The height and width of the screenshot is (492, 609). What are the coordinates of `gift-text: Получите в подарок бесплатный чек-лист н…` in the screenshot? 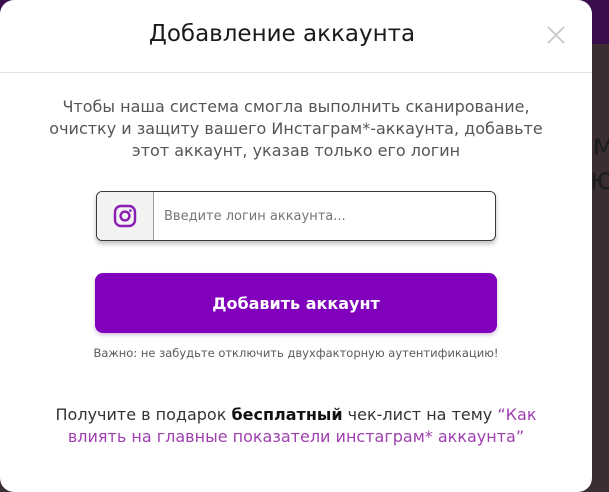 It's located at (296, 426).